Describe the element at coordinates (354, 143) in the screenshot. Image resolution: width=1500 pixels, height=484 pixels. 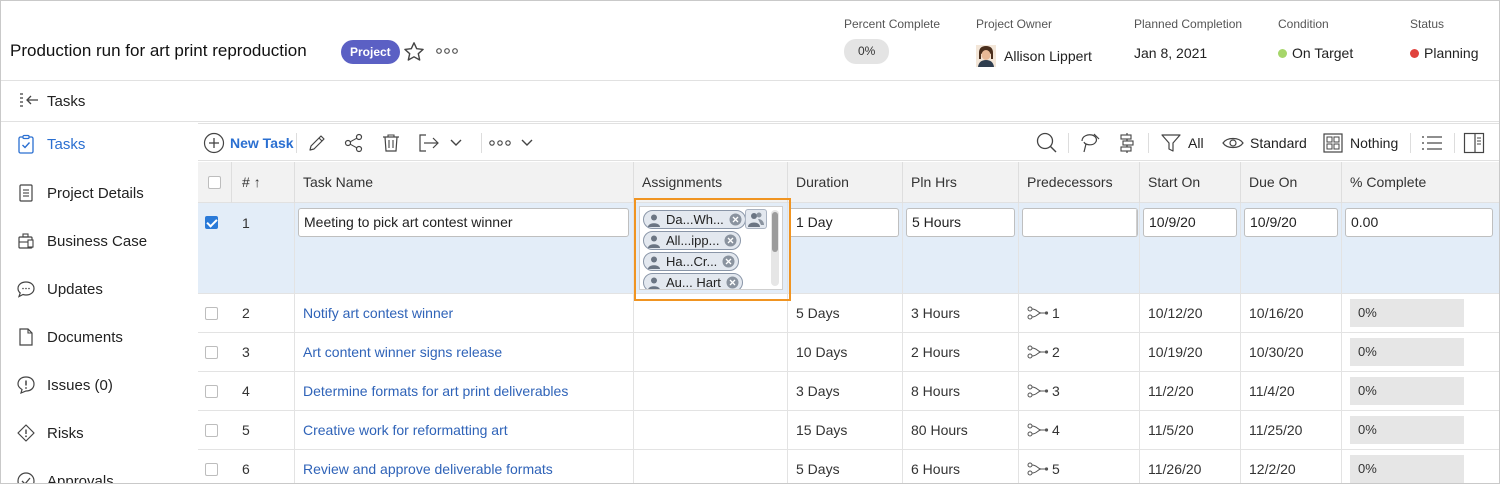
I see `share-button` at that location.